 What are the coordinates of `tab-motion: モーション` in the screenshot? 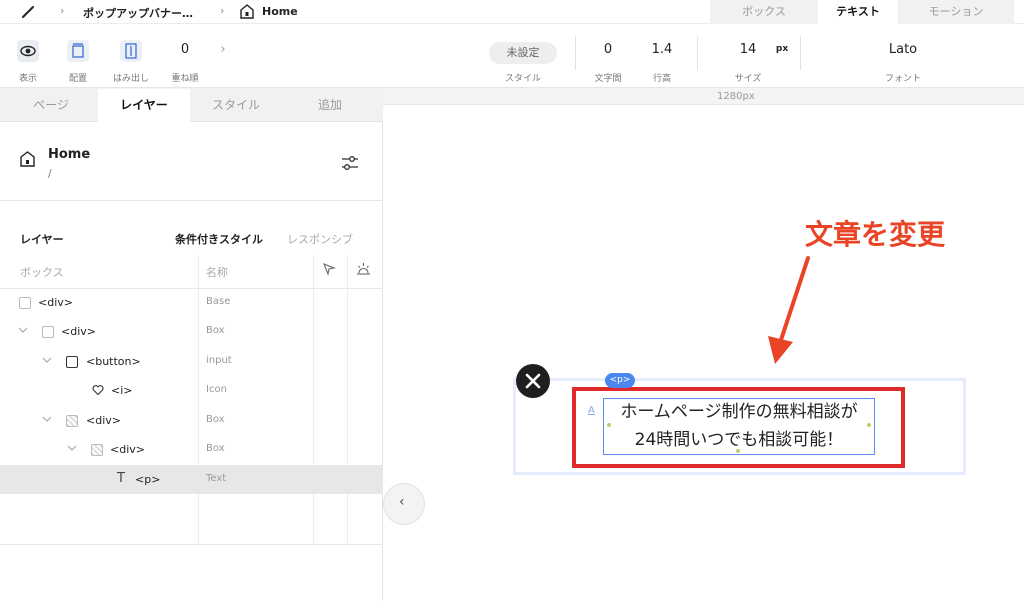 It's located at (956, 12).